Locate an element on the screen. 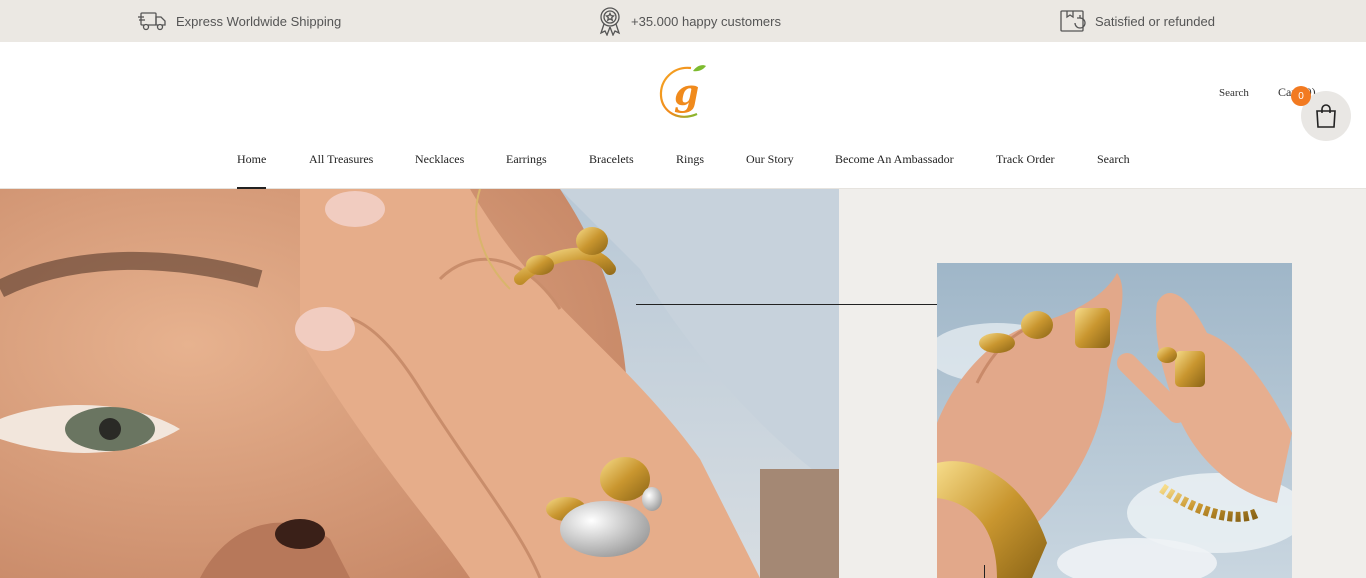 This screenshot has width=1366, height=578. shopping-bag-icon is located at coordinates (1326, 116).